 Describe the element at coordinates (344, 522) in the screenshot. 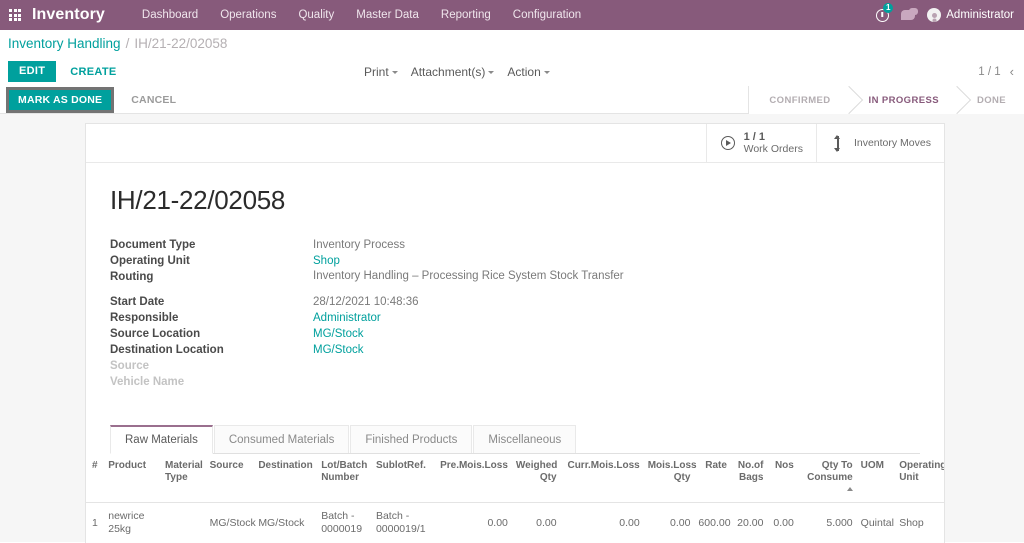

I see `cell-lot-batch-number: Batch - 0000019` at that location.